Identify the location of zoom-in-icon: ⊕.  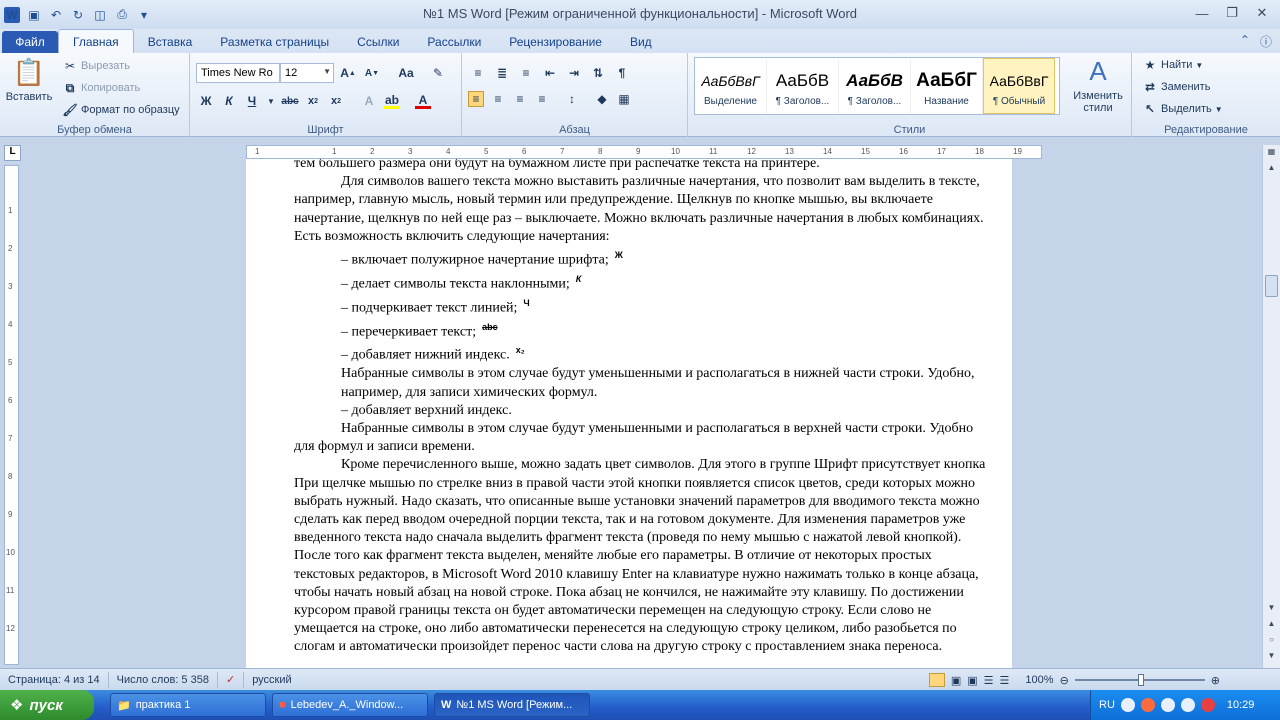
(1215, 680).